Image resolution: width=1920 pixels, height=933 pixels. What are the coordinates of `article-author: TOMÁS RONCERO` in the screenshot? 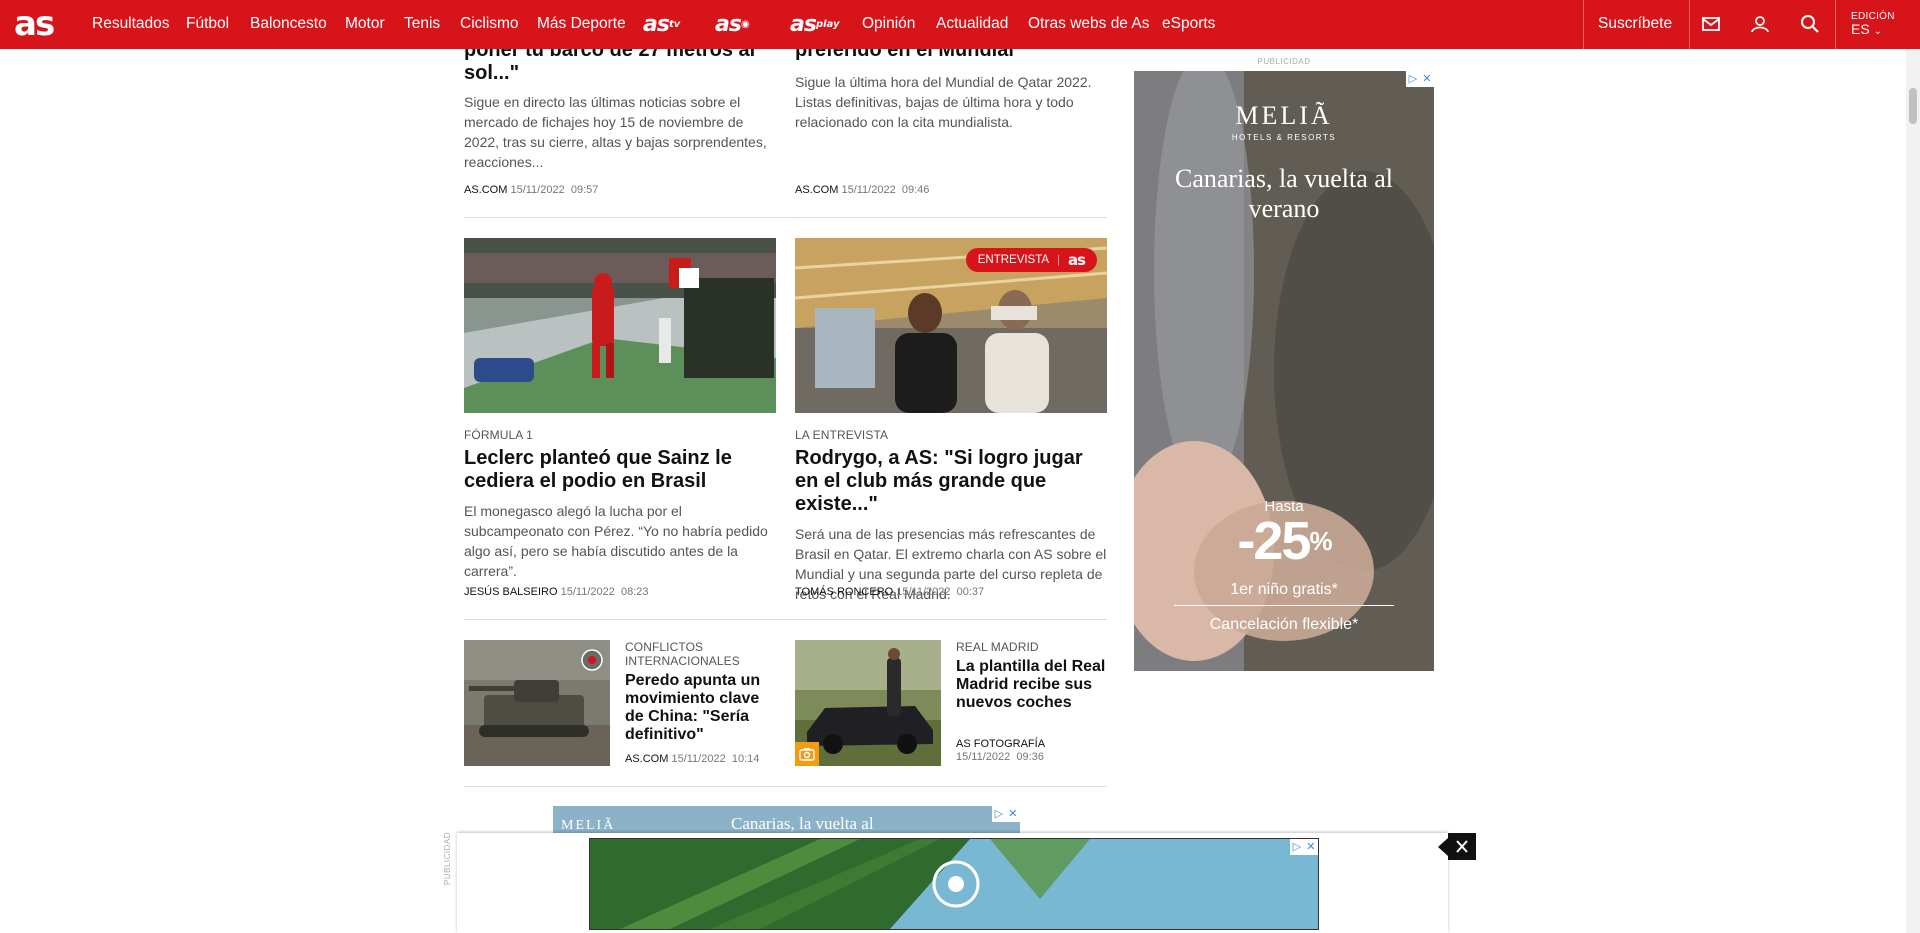 It's located at (844, 592).